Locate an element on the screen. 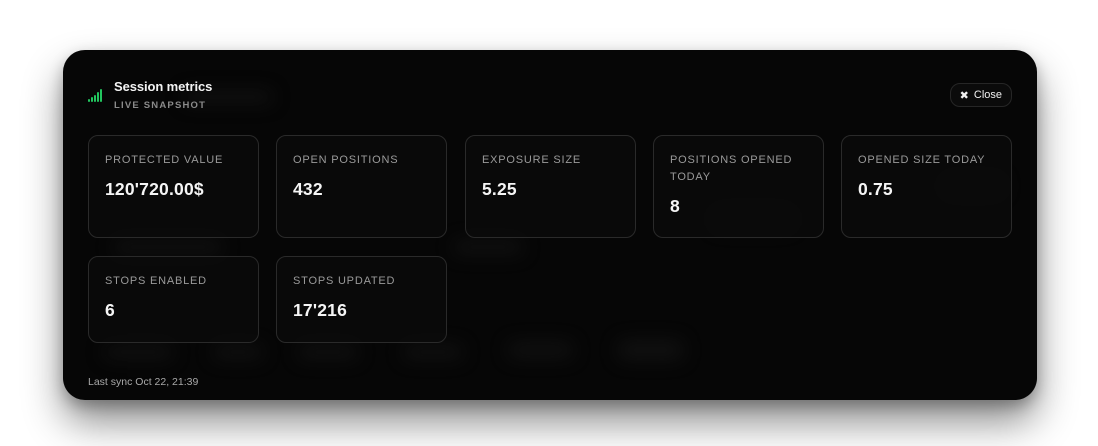  metric-card-open-positions: OPEN POSITIONS 432 is located at coordinates (361, 186).